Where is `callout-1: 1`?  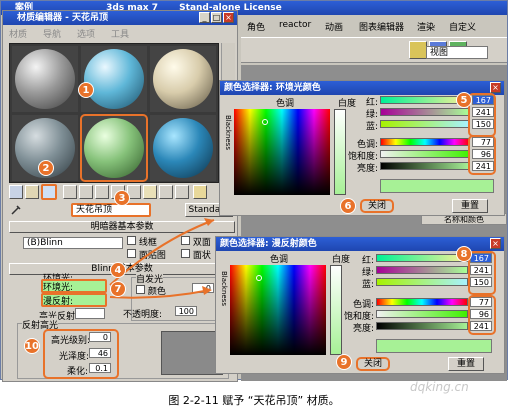 callout-1: 1 is located at coordinates (86, 90).